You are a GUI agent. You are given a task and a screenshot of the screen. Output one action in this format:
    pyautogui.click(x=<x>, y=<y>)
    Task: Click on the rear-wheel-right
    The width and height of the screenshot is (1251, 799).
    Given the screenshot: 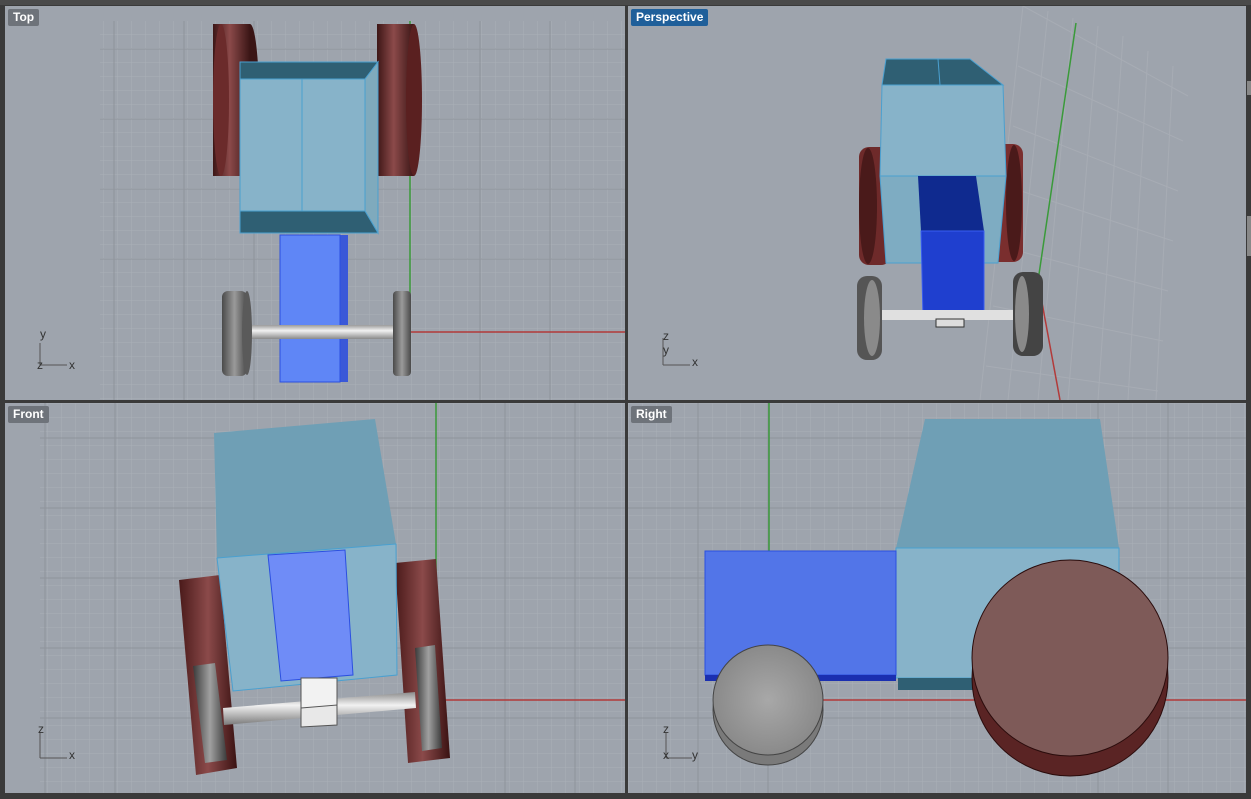 What is the action you would take?
    pyautogui.click(x=399, y=100)
    